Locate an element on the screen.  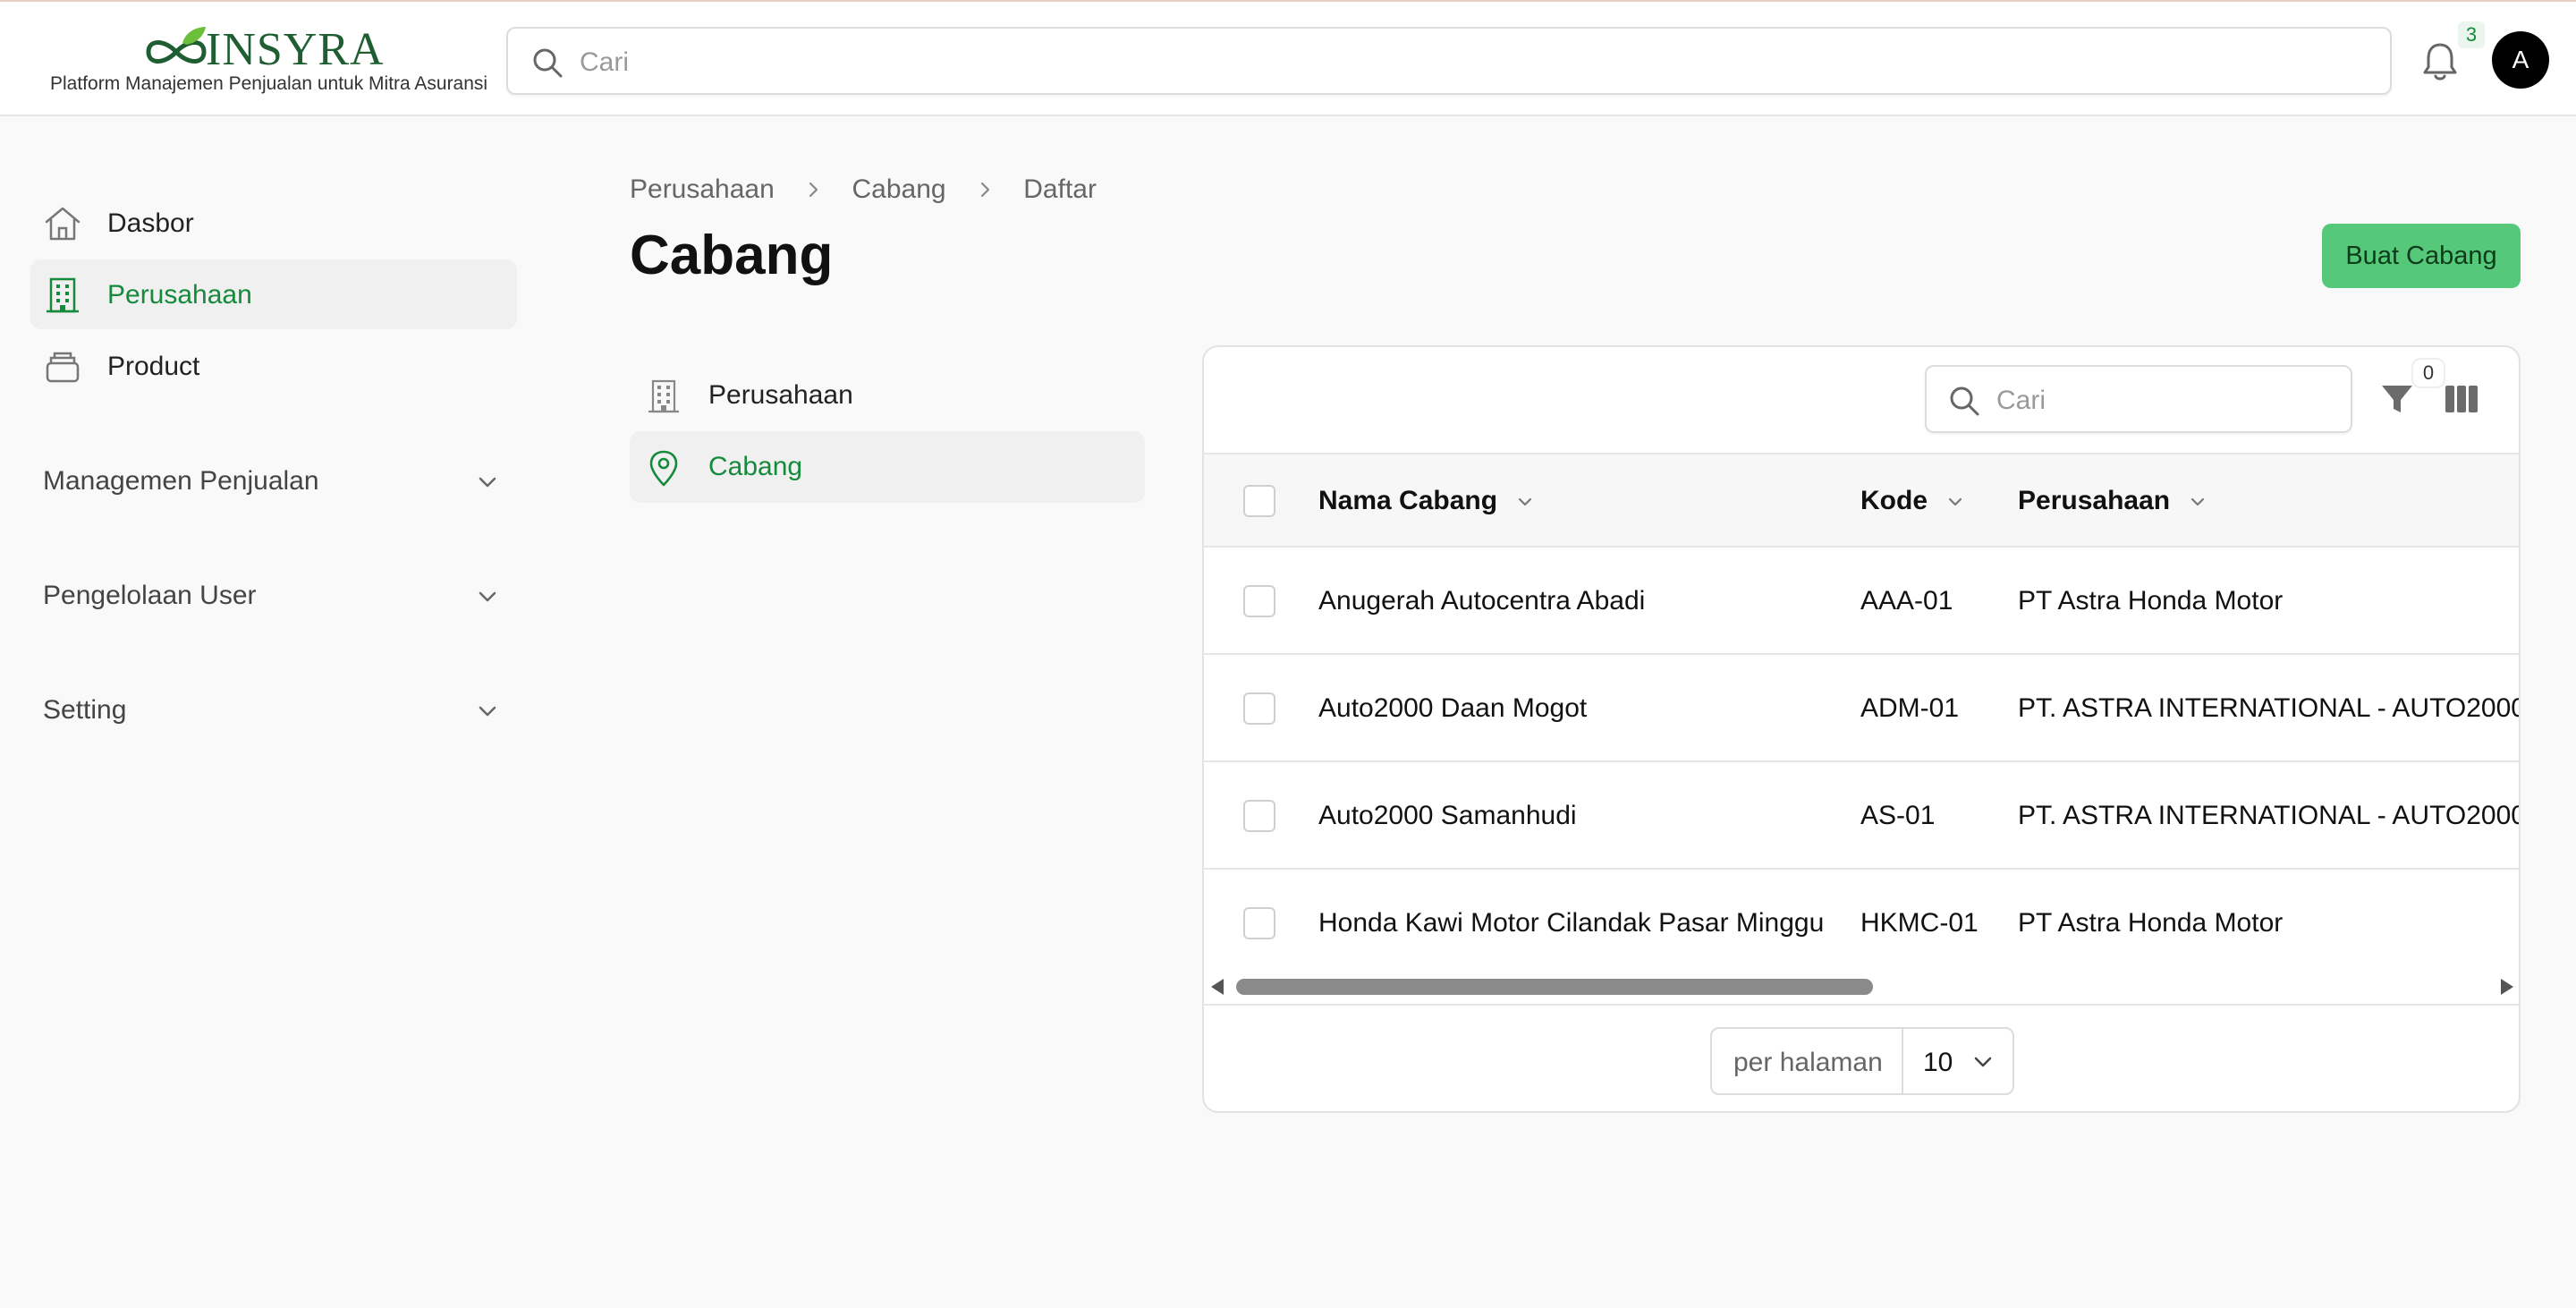
page-title: Cabang is located at coordinates (732, 255).